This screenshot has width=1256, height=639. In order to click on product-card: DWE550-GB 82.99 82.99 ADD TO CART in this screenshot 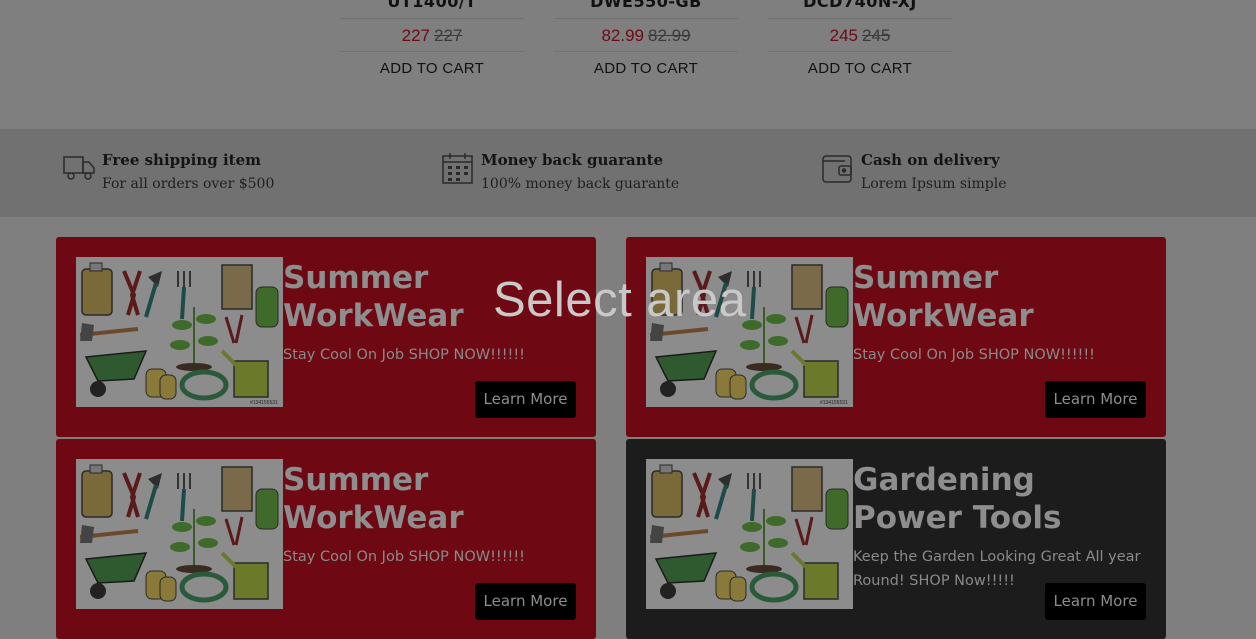, I will do `click(646, 39)`.